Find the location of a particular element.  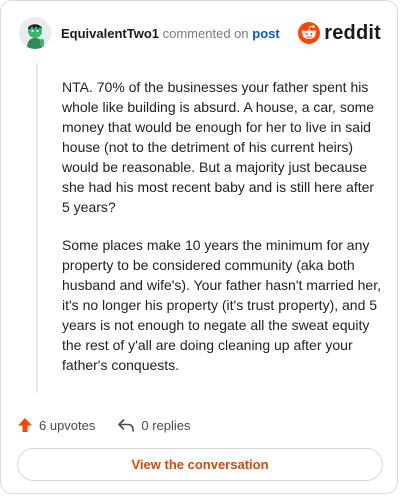

commented-on-text: commented on is located at coordinates (205, 33).